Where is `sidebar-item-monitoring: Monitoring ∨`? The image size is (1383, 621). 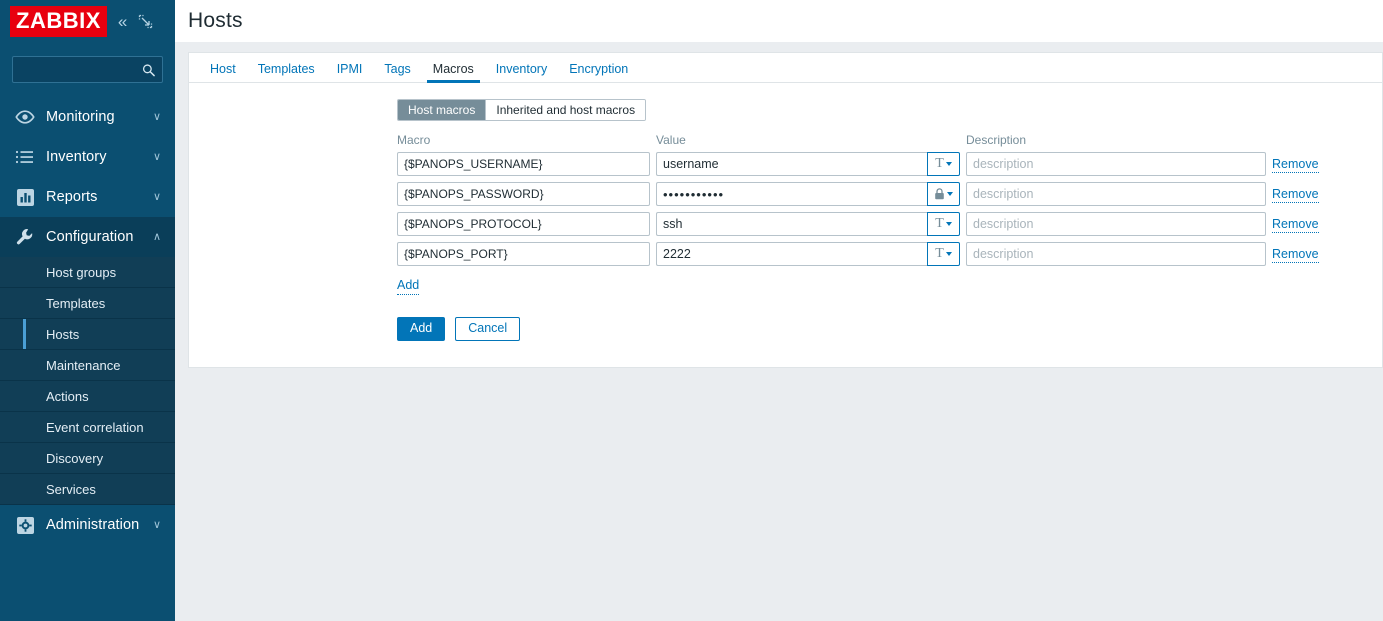
sidebar-item-monitoring: Monitoring ∨ is located at coordinates (87, 117).